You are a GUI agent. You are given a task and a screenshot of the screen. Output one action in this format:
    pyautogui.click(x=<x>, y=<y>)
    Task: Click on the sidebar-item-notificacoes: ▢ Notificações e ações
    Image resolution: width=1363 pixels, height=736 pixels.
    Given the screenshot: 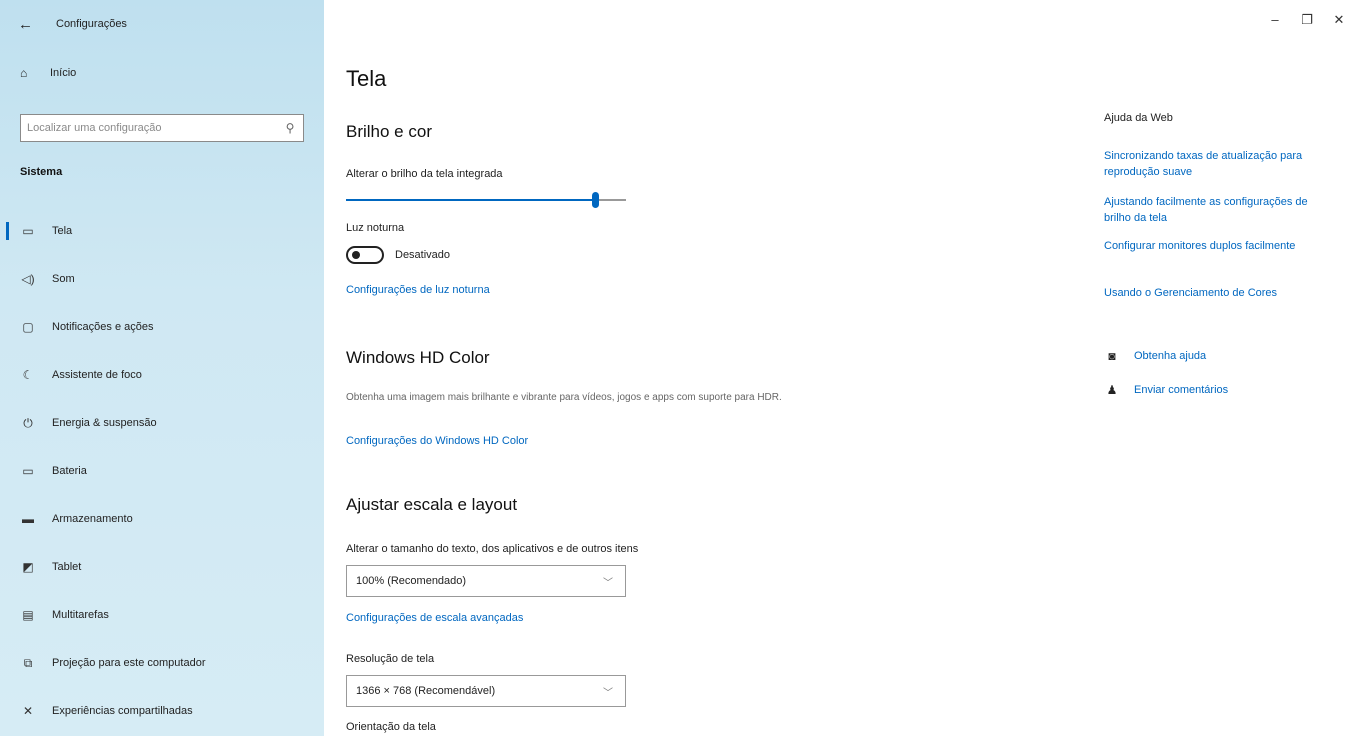 What is the action you would take?
    pyautogui.click(x=162, y=327)
    